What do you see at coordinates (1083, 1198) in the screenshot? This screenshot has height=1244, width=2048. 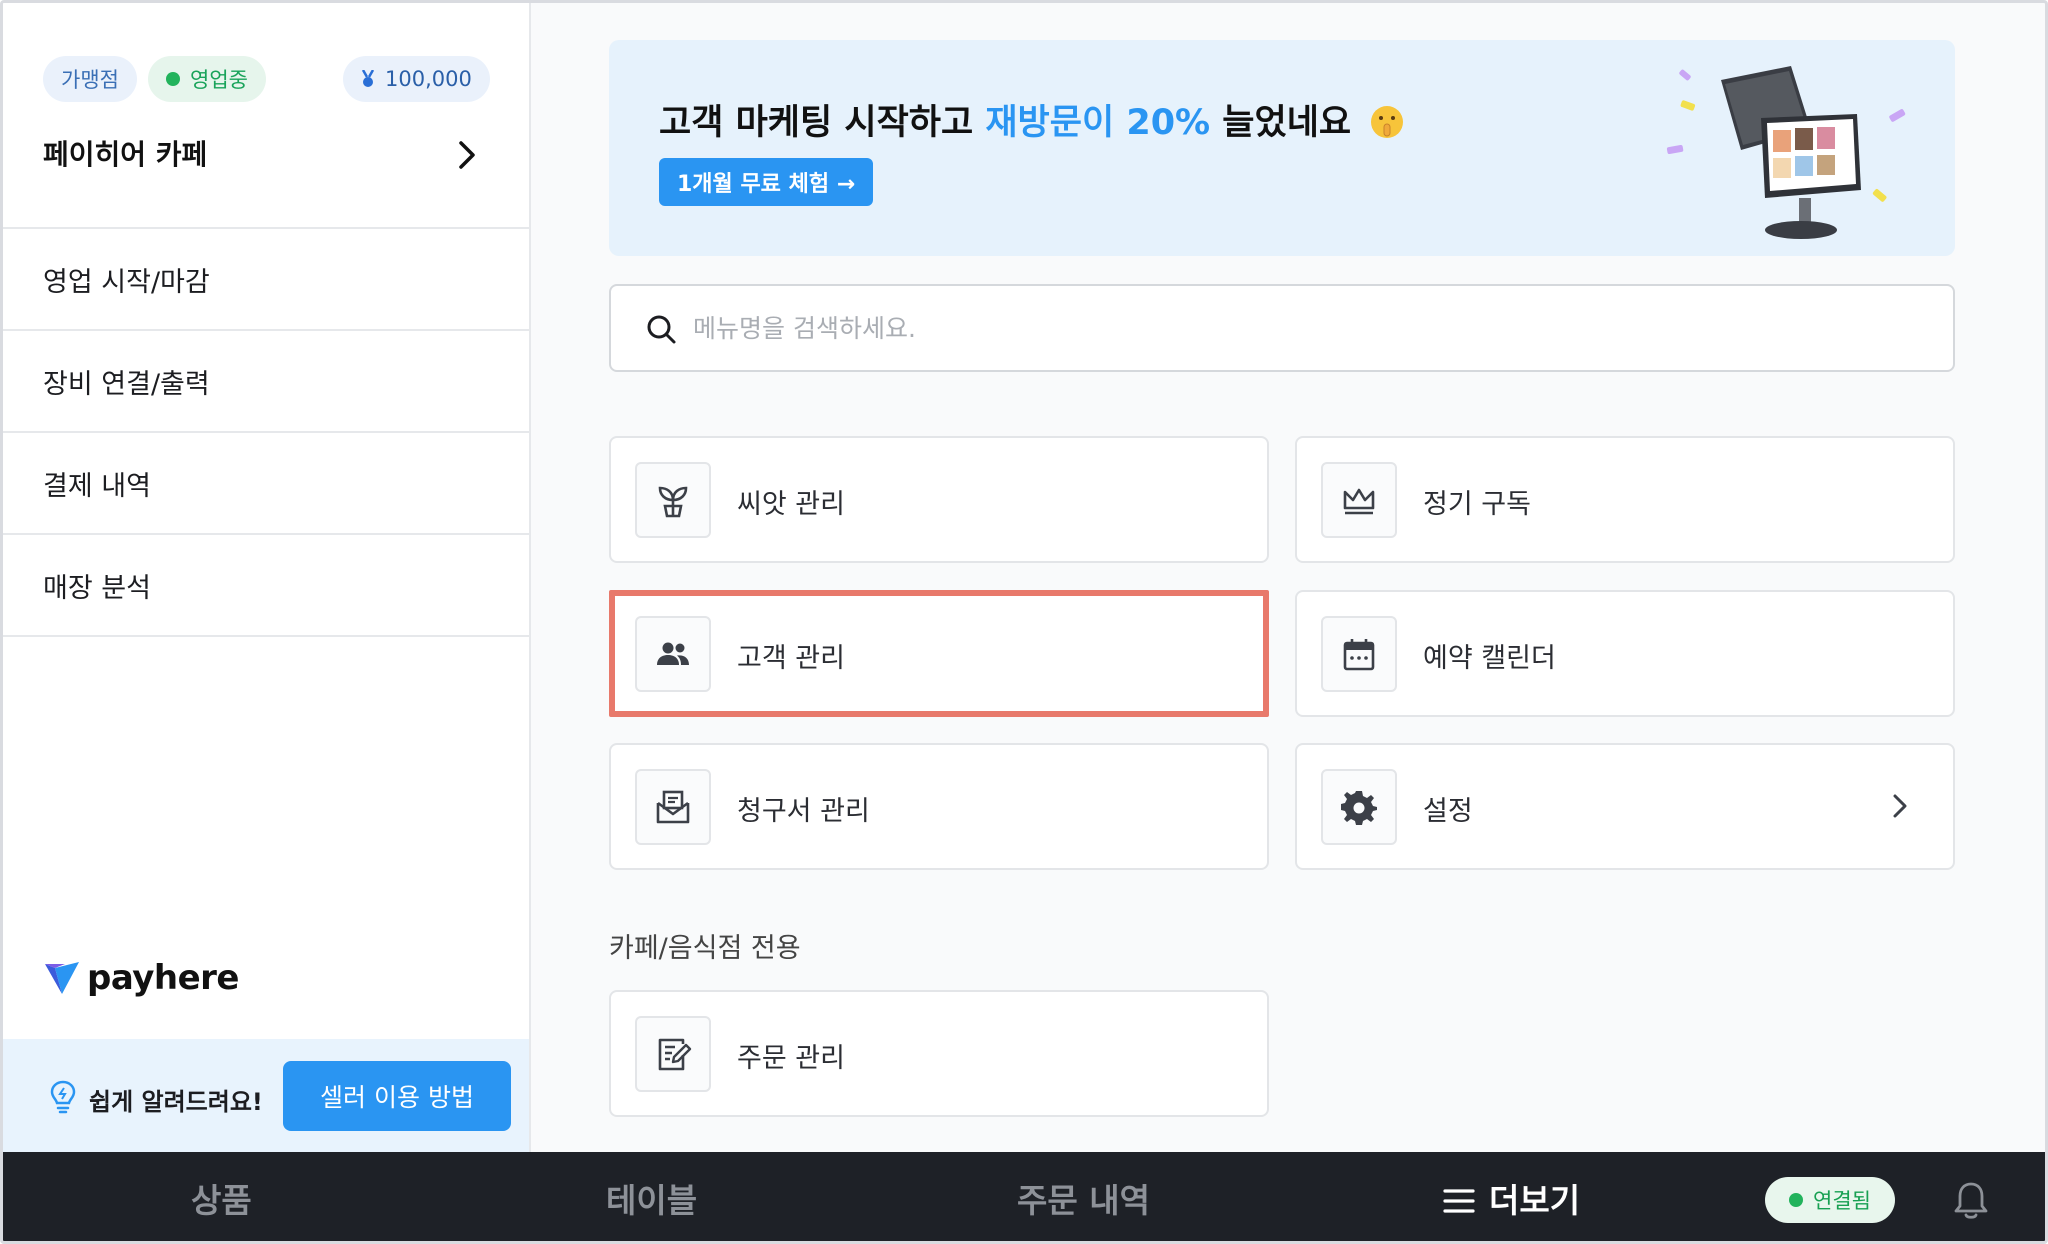 I see `tab-order-history: 주문 내역` at bounding box center [1083, 1198].